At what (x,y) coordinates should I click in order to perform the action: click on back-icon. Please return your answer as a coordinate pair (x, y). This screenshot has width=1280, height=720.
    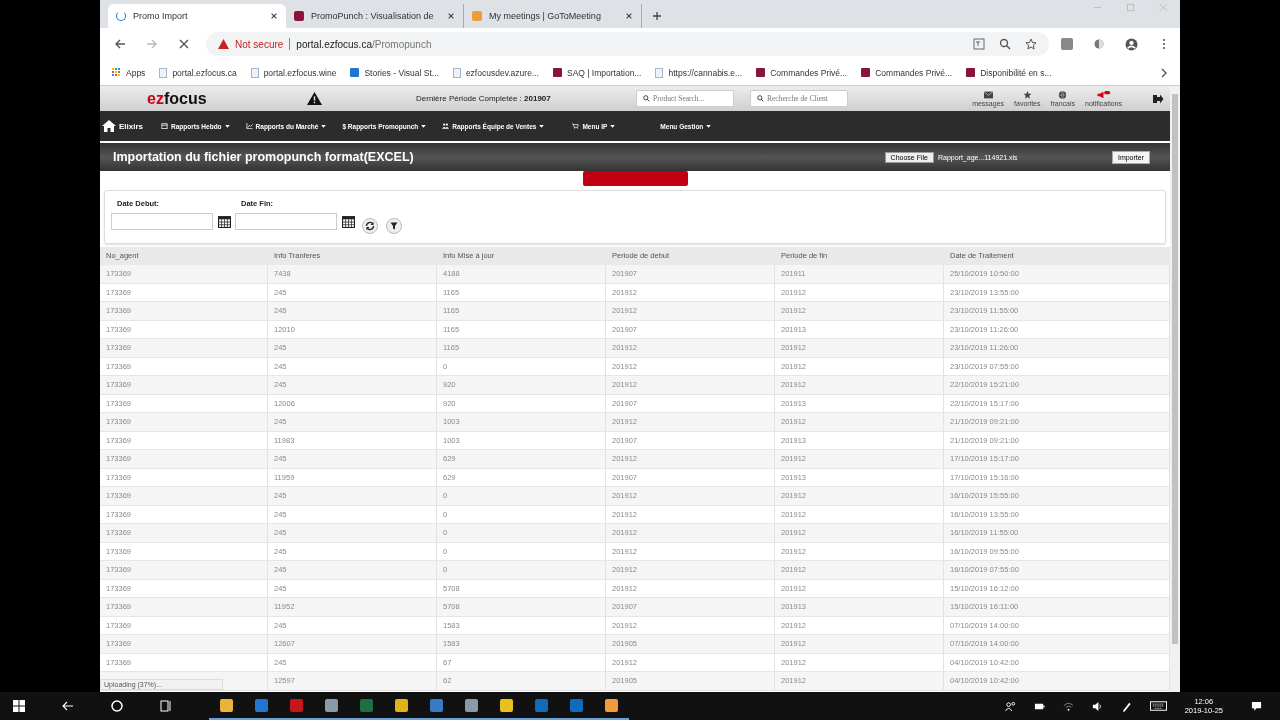
    Looking at the image, I should click on (120, 44).